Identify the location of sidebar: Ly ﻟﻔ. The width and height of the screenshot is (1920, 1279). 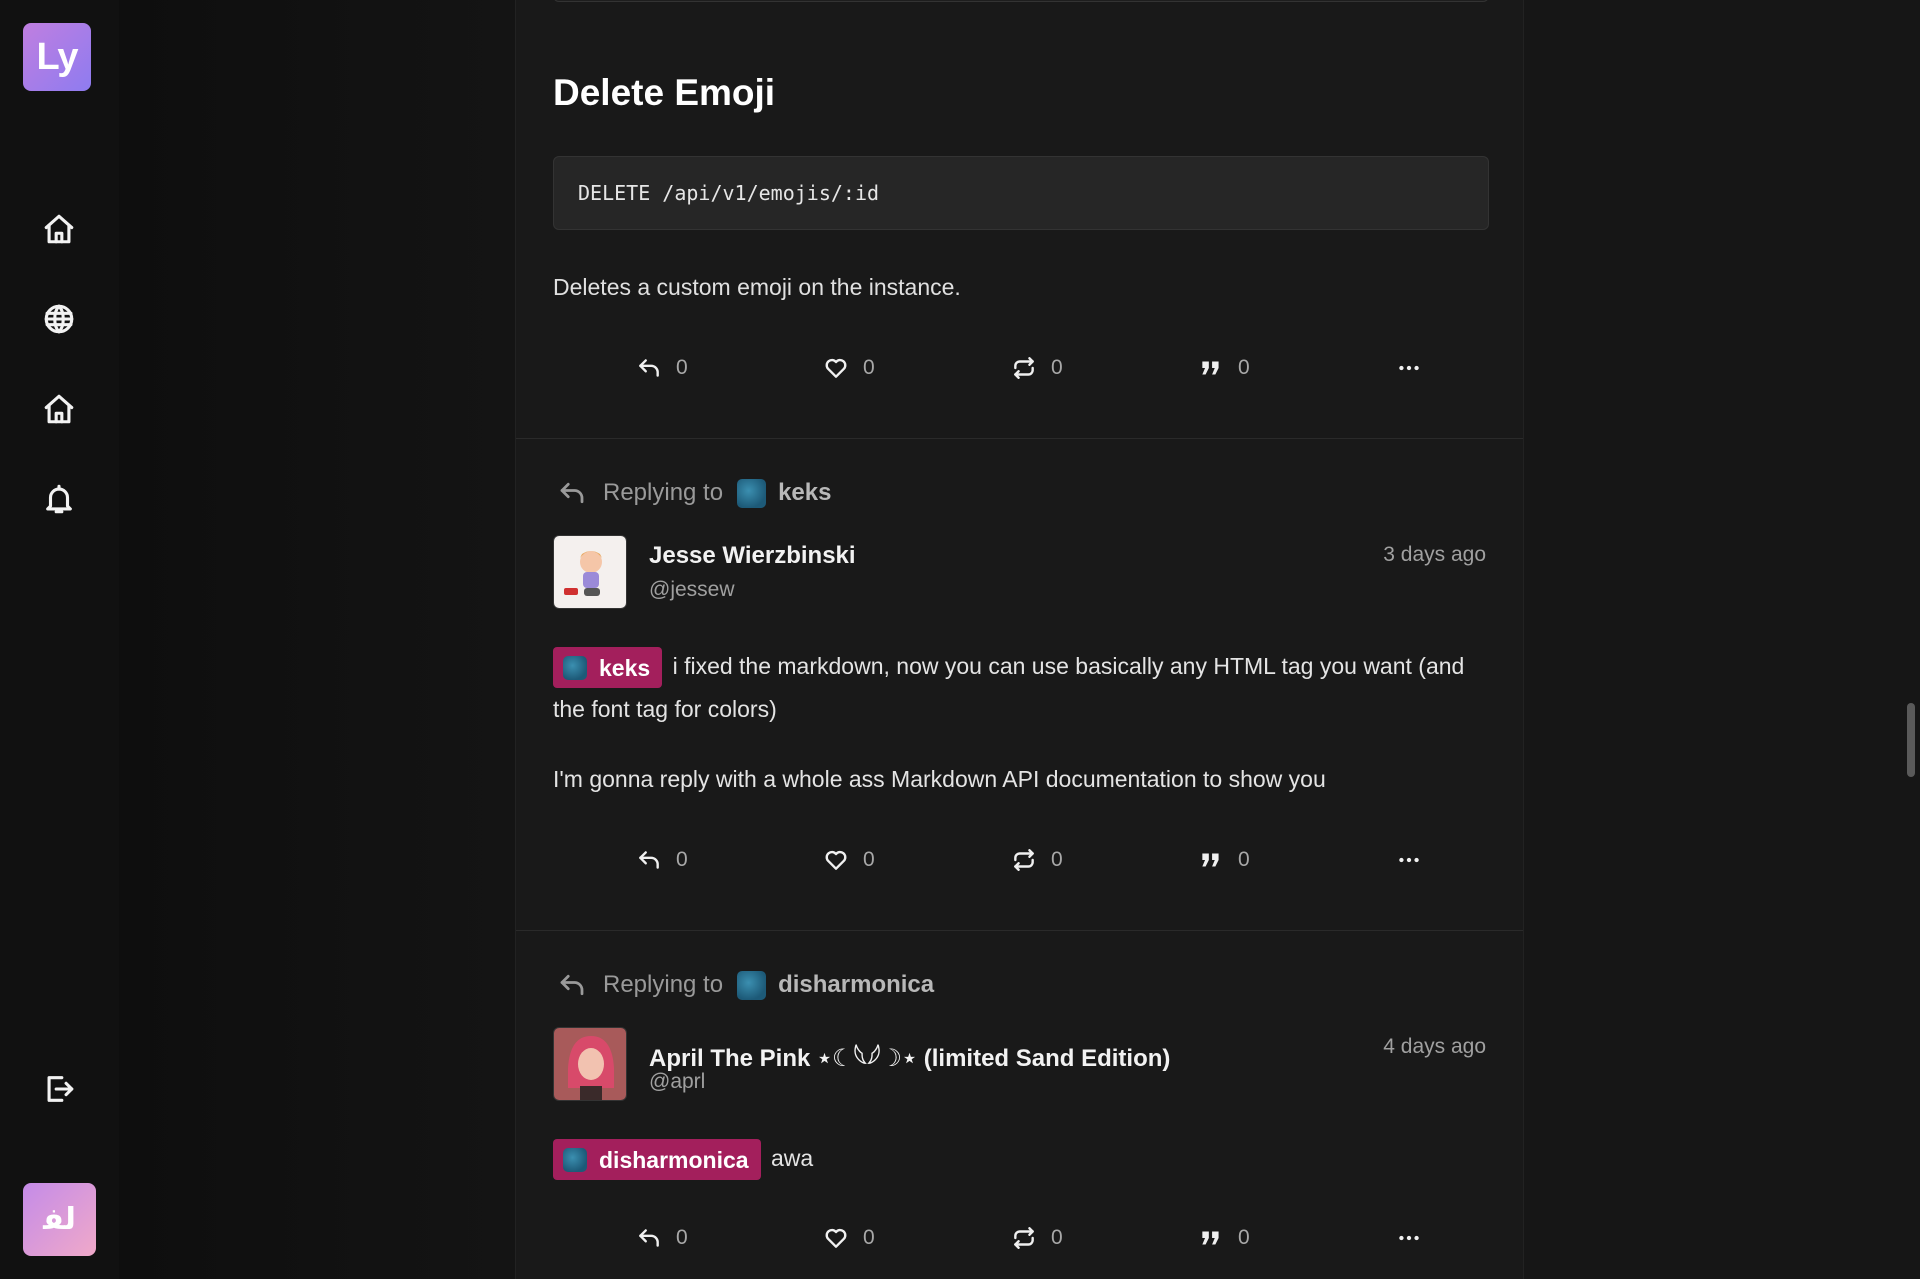
(59, 639).